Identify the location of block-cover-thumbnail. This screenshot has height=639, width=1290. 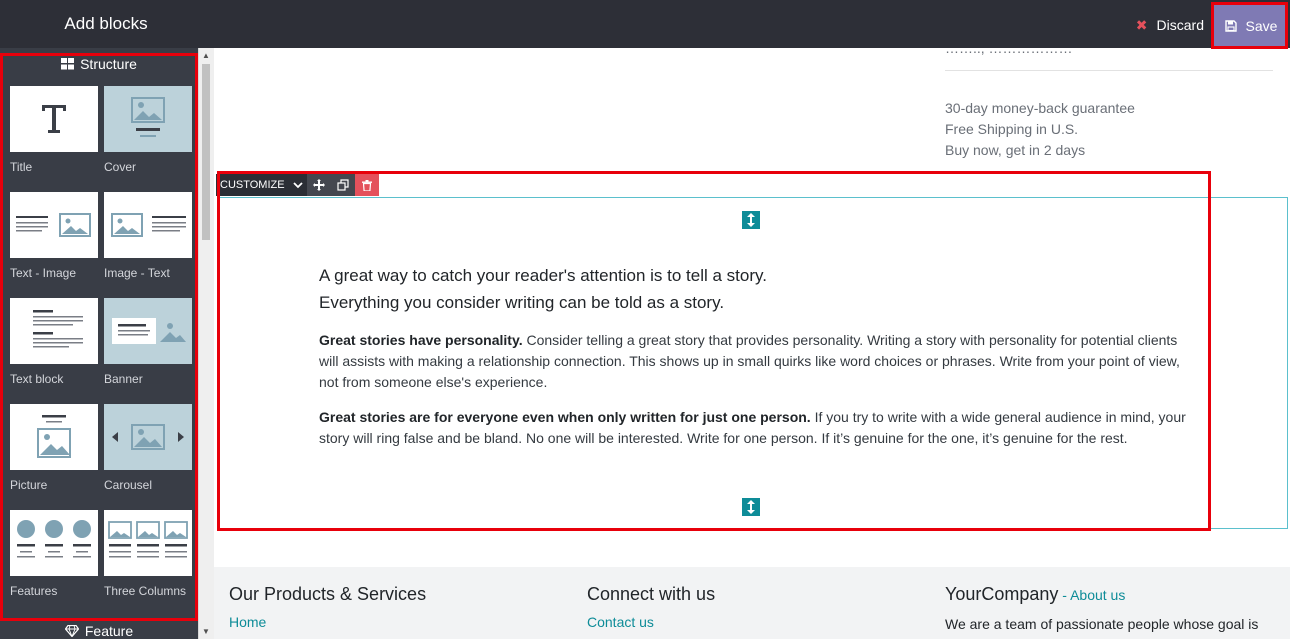
(148, 119).